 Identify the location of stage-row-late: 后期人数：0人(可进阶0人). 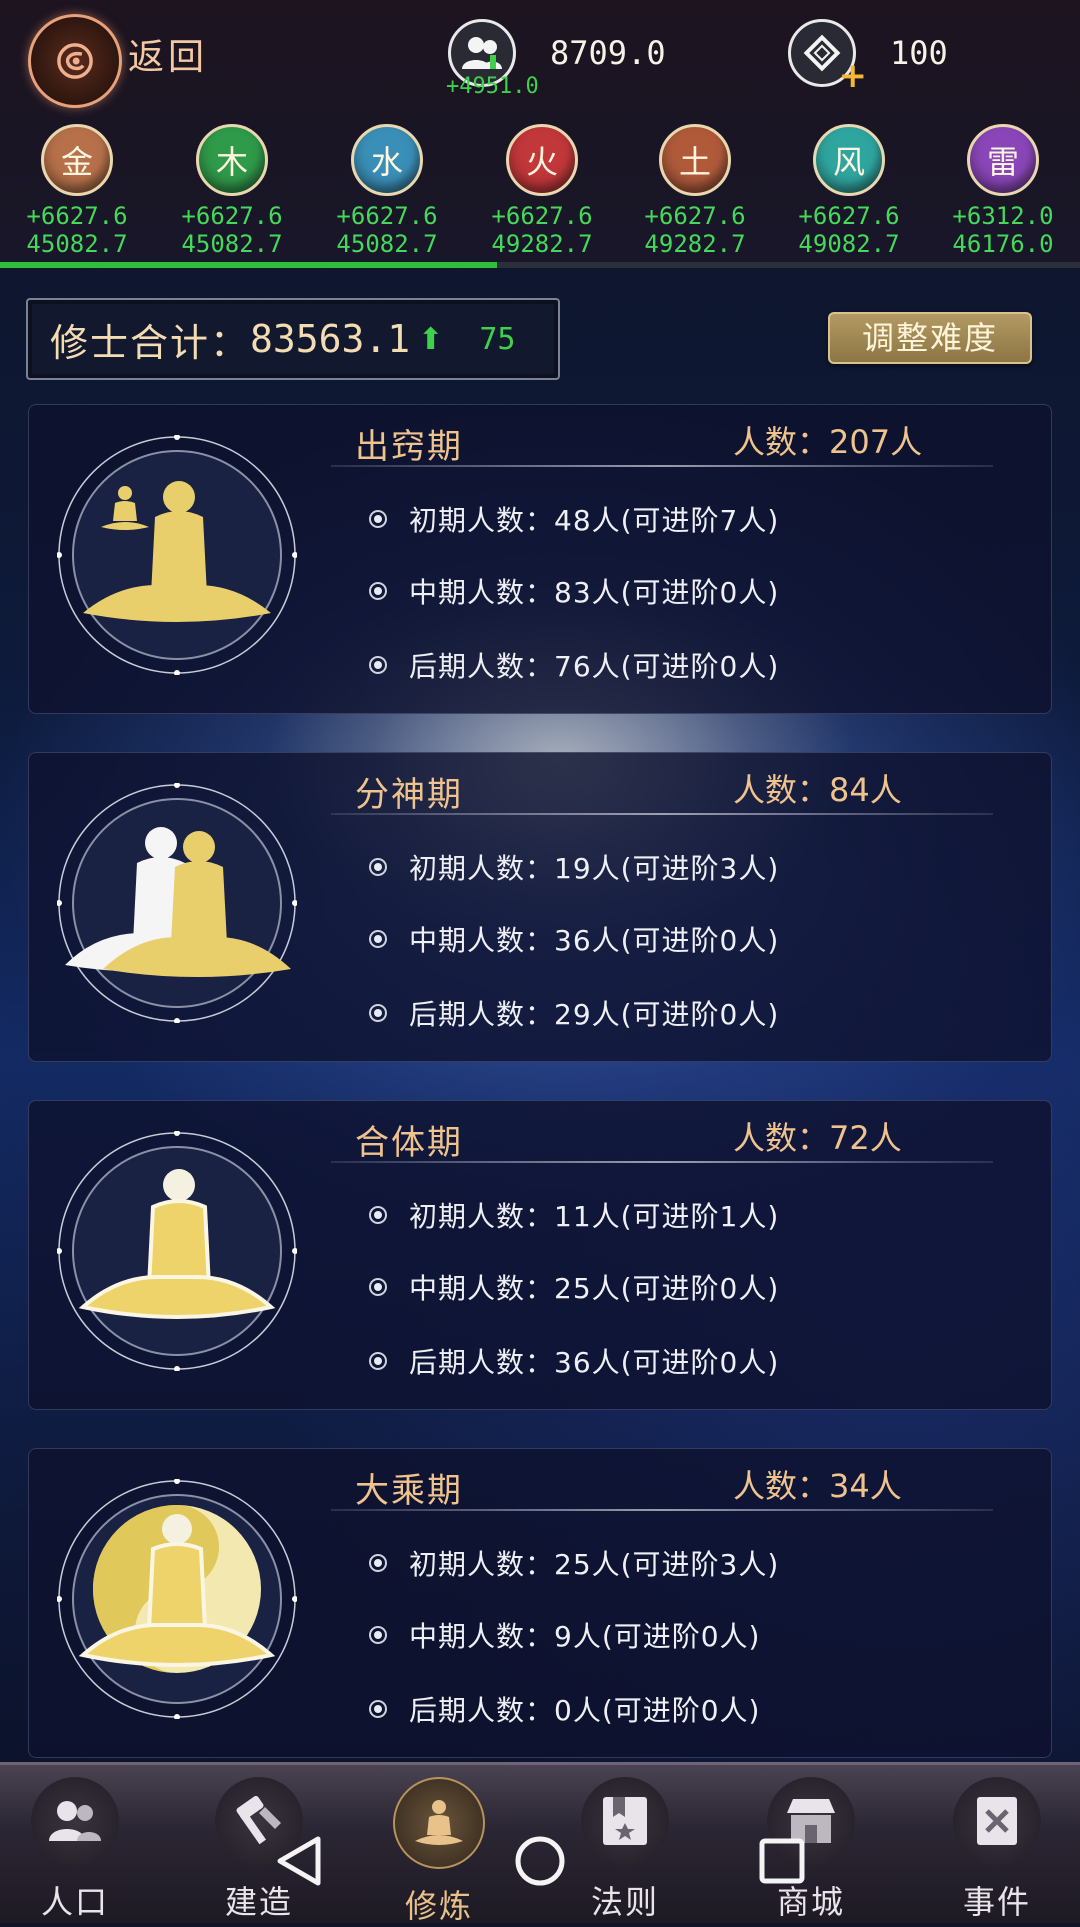
(564, 1709).